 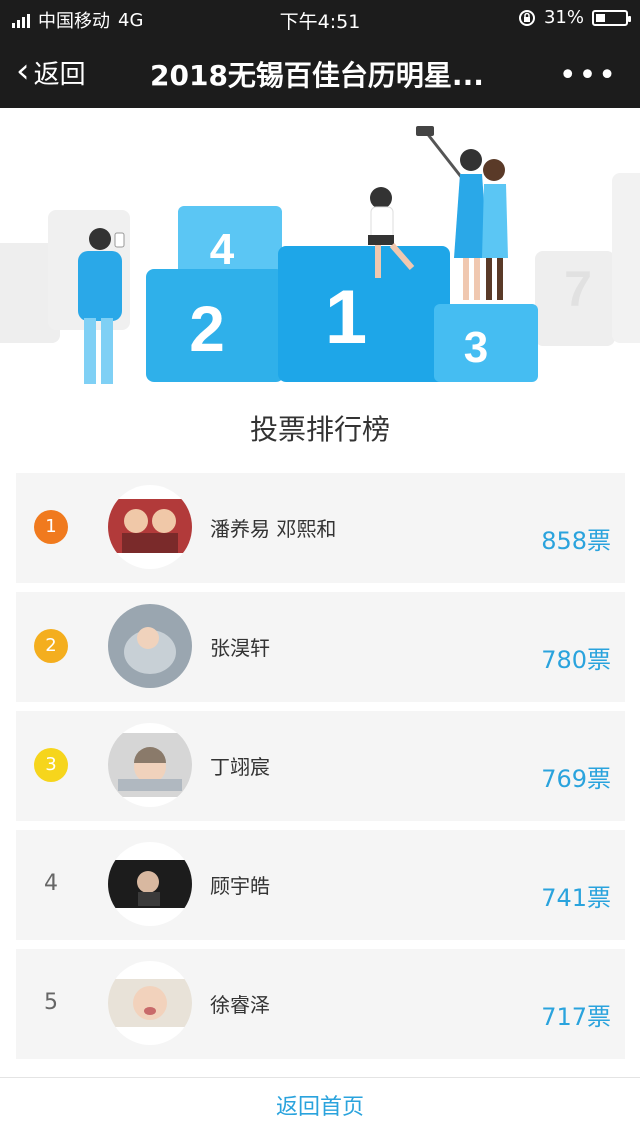 I want to click on contestant-name: 顾宇皓, so click(x=240, y=886).